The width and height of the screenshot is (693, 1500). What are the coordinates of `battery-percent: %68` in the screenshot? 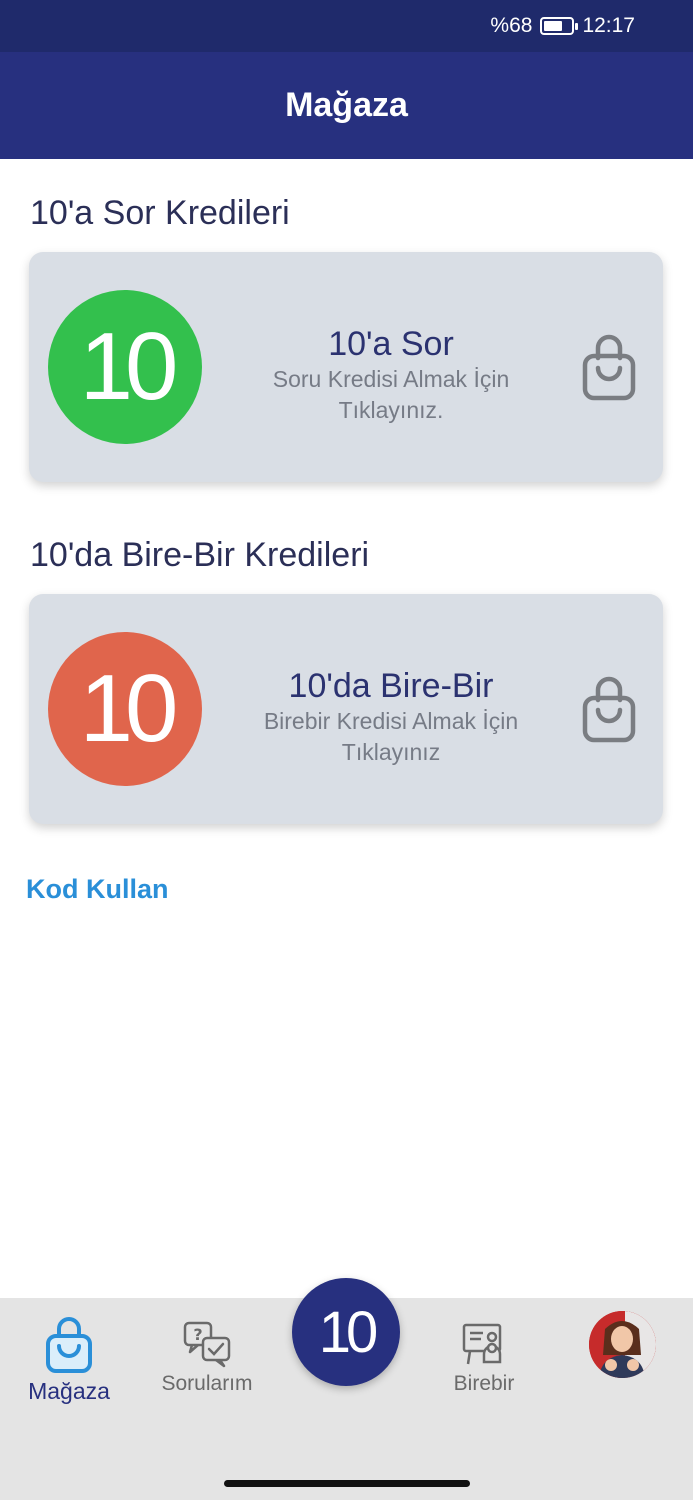 It's located at (511, 25).